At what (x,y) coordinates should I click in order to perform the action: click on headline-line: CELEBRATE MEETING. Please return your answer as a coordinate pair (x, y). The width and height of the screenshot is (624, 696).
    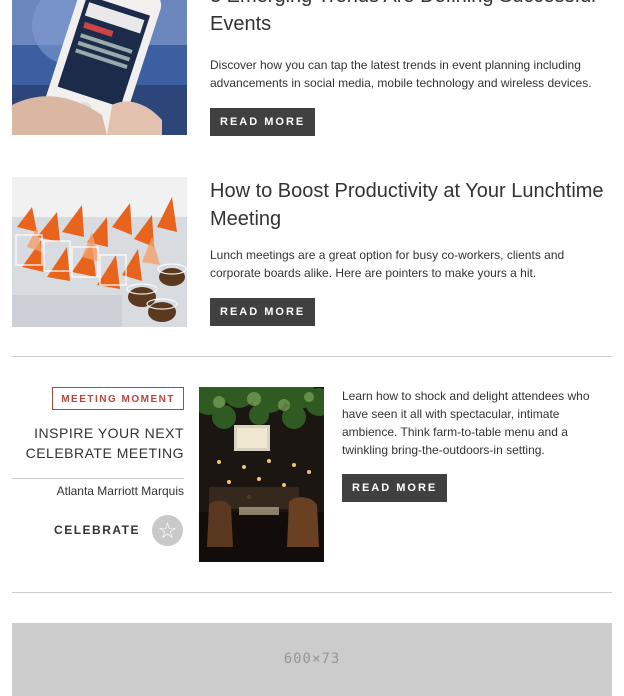
    Looking at the image, I should click on (98, 453).